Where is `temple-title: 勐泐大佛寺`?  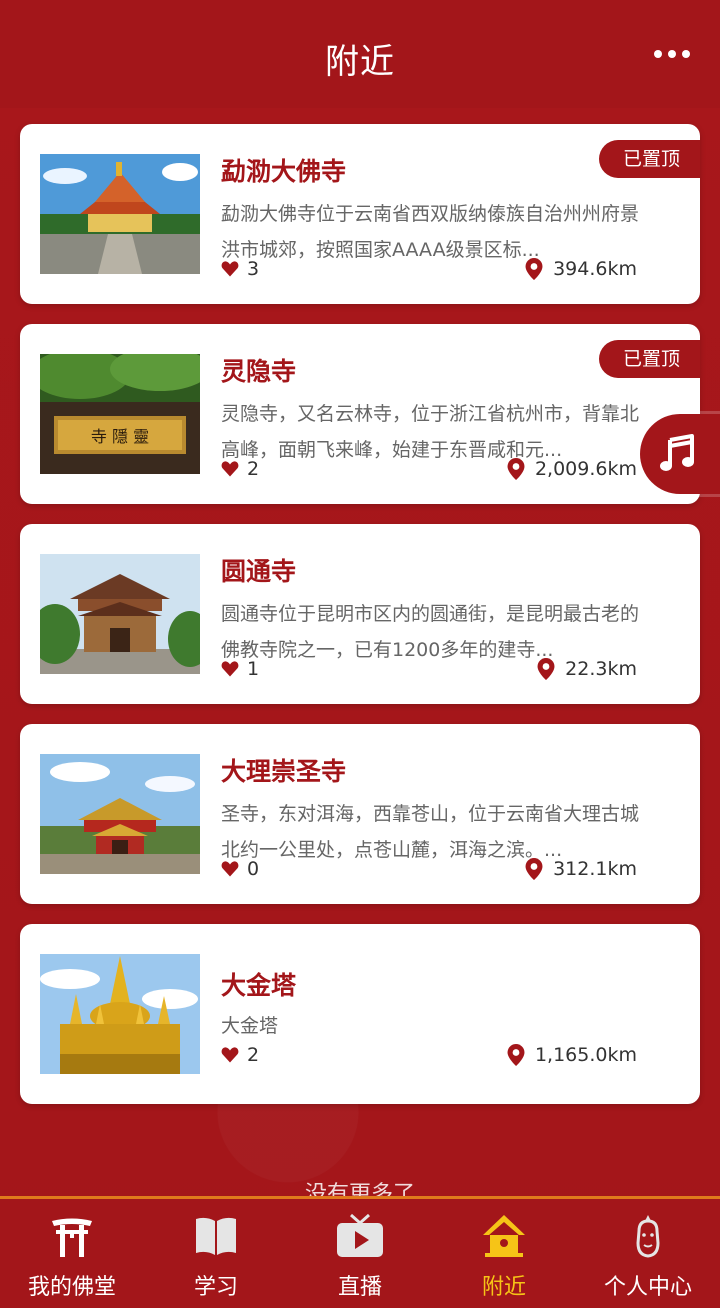
temple-title: 勐泐大佛寺 is located at coordinates (284, 171).